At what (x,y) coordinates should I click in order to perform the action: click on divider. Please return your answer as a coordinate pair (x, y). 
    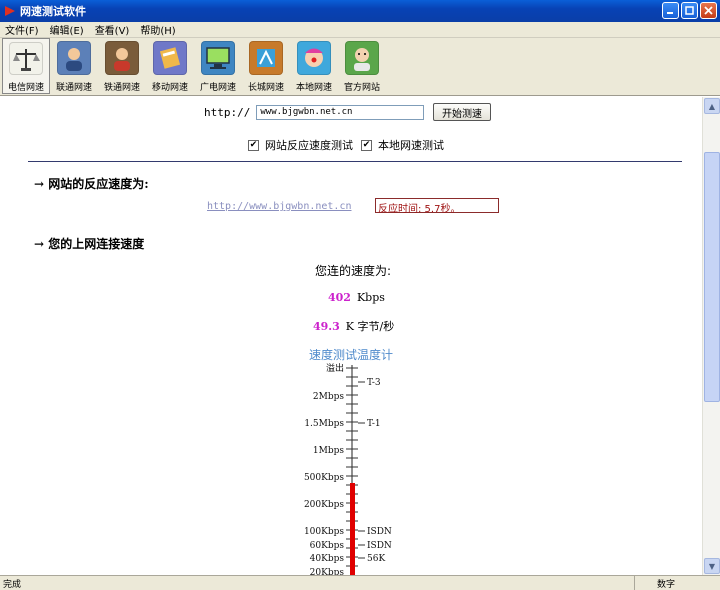
    Looking at the image, I should click on (355, 161).